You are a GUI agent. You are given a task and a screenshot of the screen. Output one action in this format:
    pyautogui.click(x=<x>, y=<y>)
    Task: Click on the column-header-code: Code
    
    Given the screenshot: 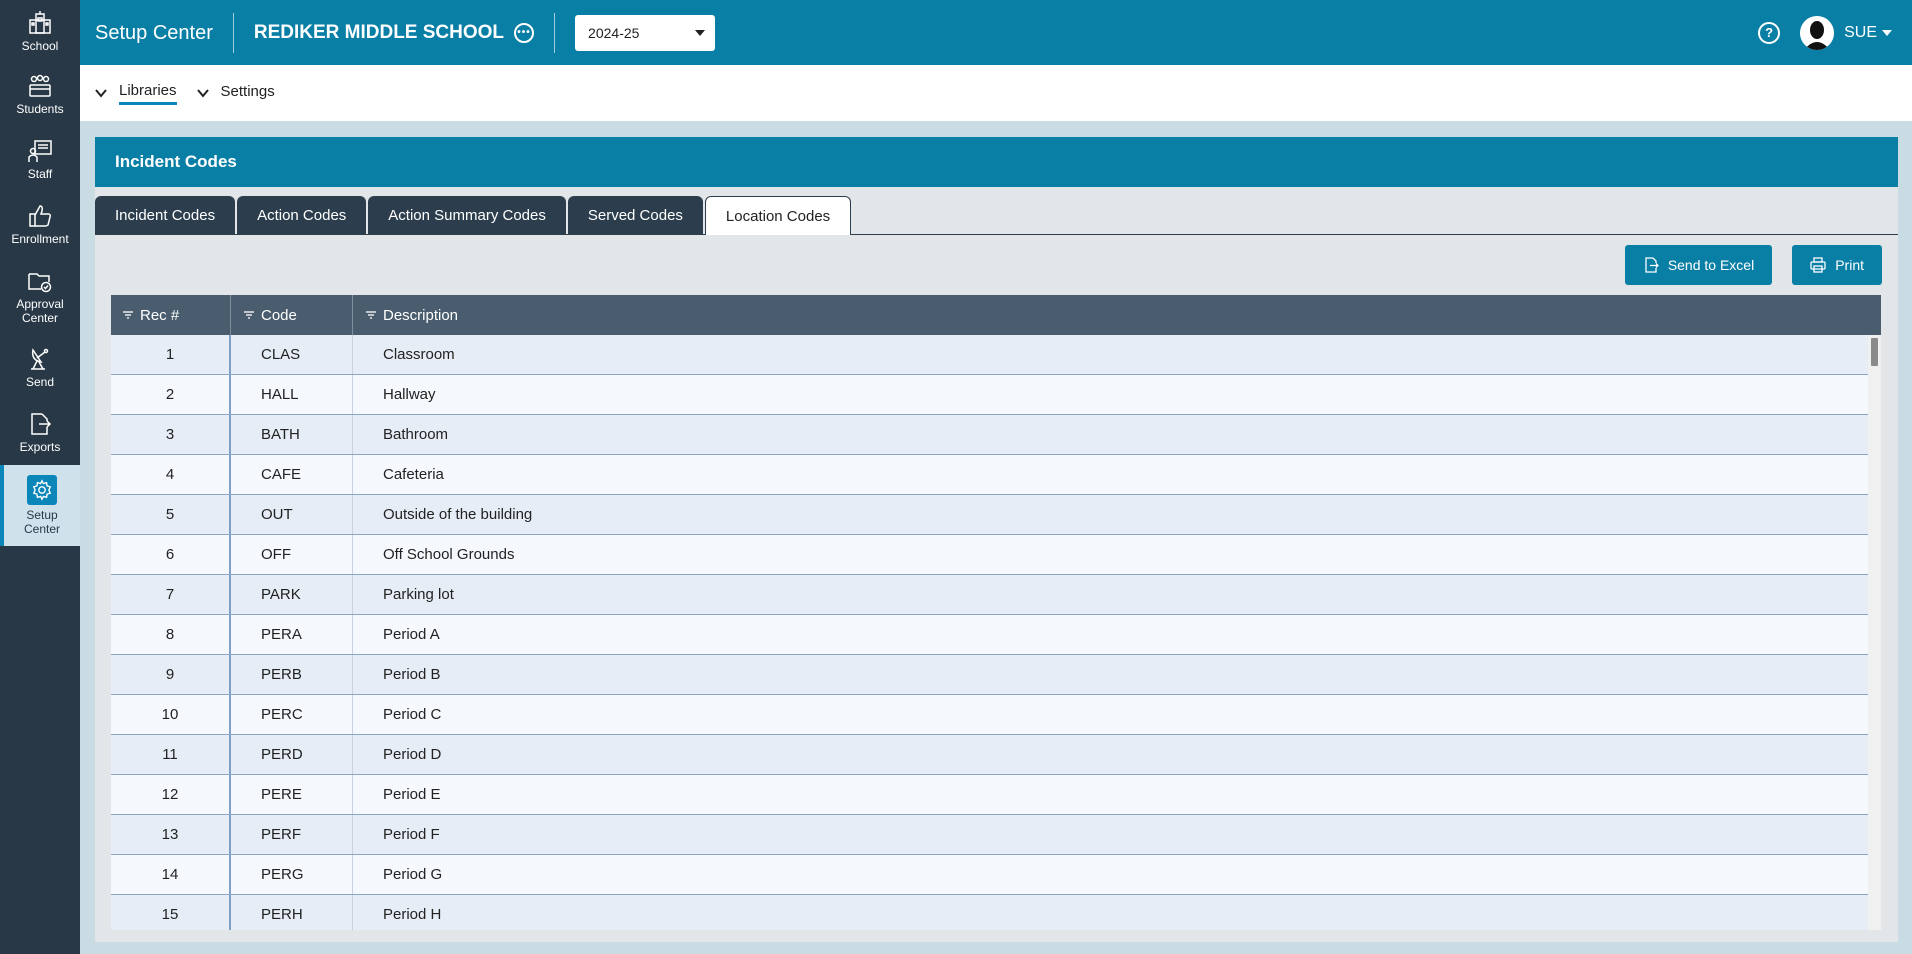 What is the action you would take?
    pyautogui.click(x=292, y=315)
    